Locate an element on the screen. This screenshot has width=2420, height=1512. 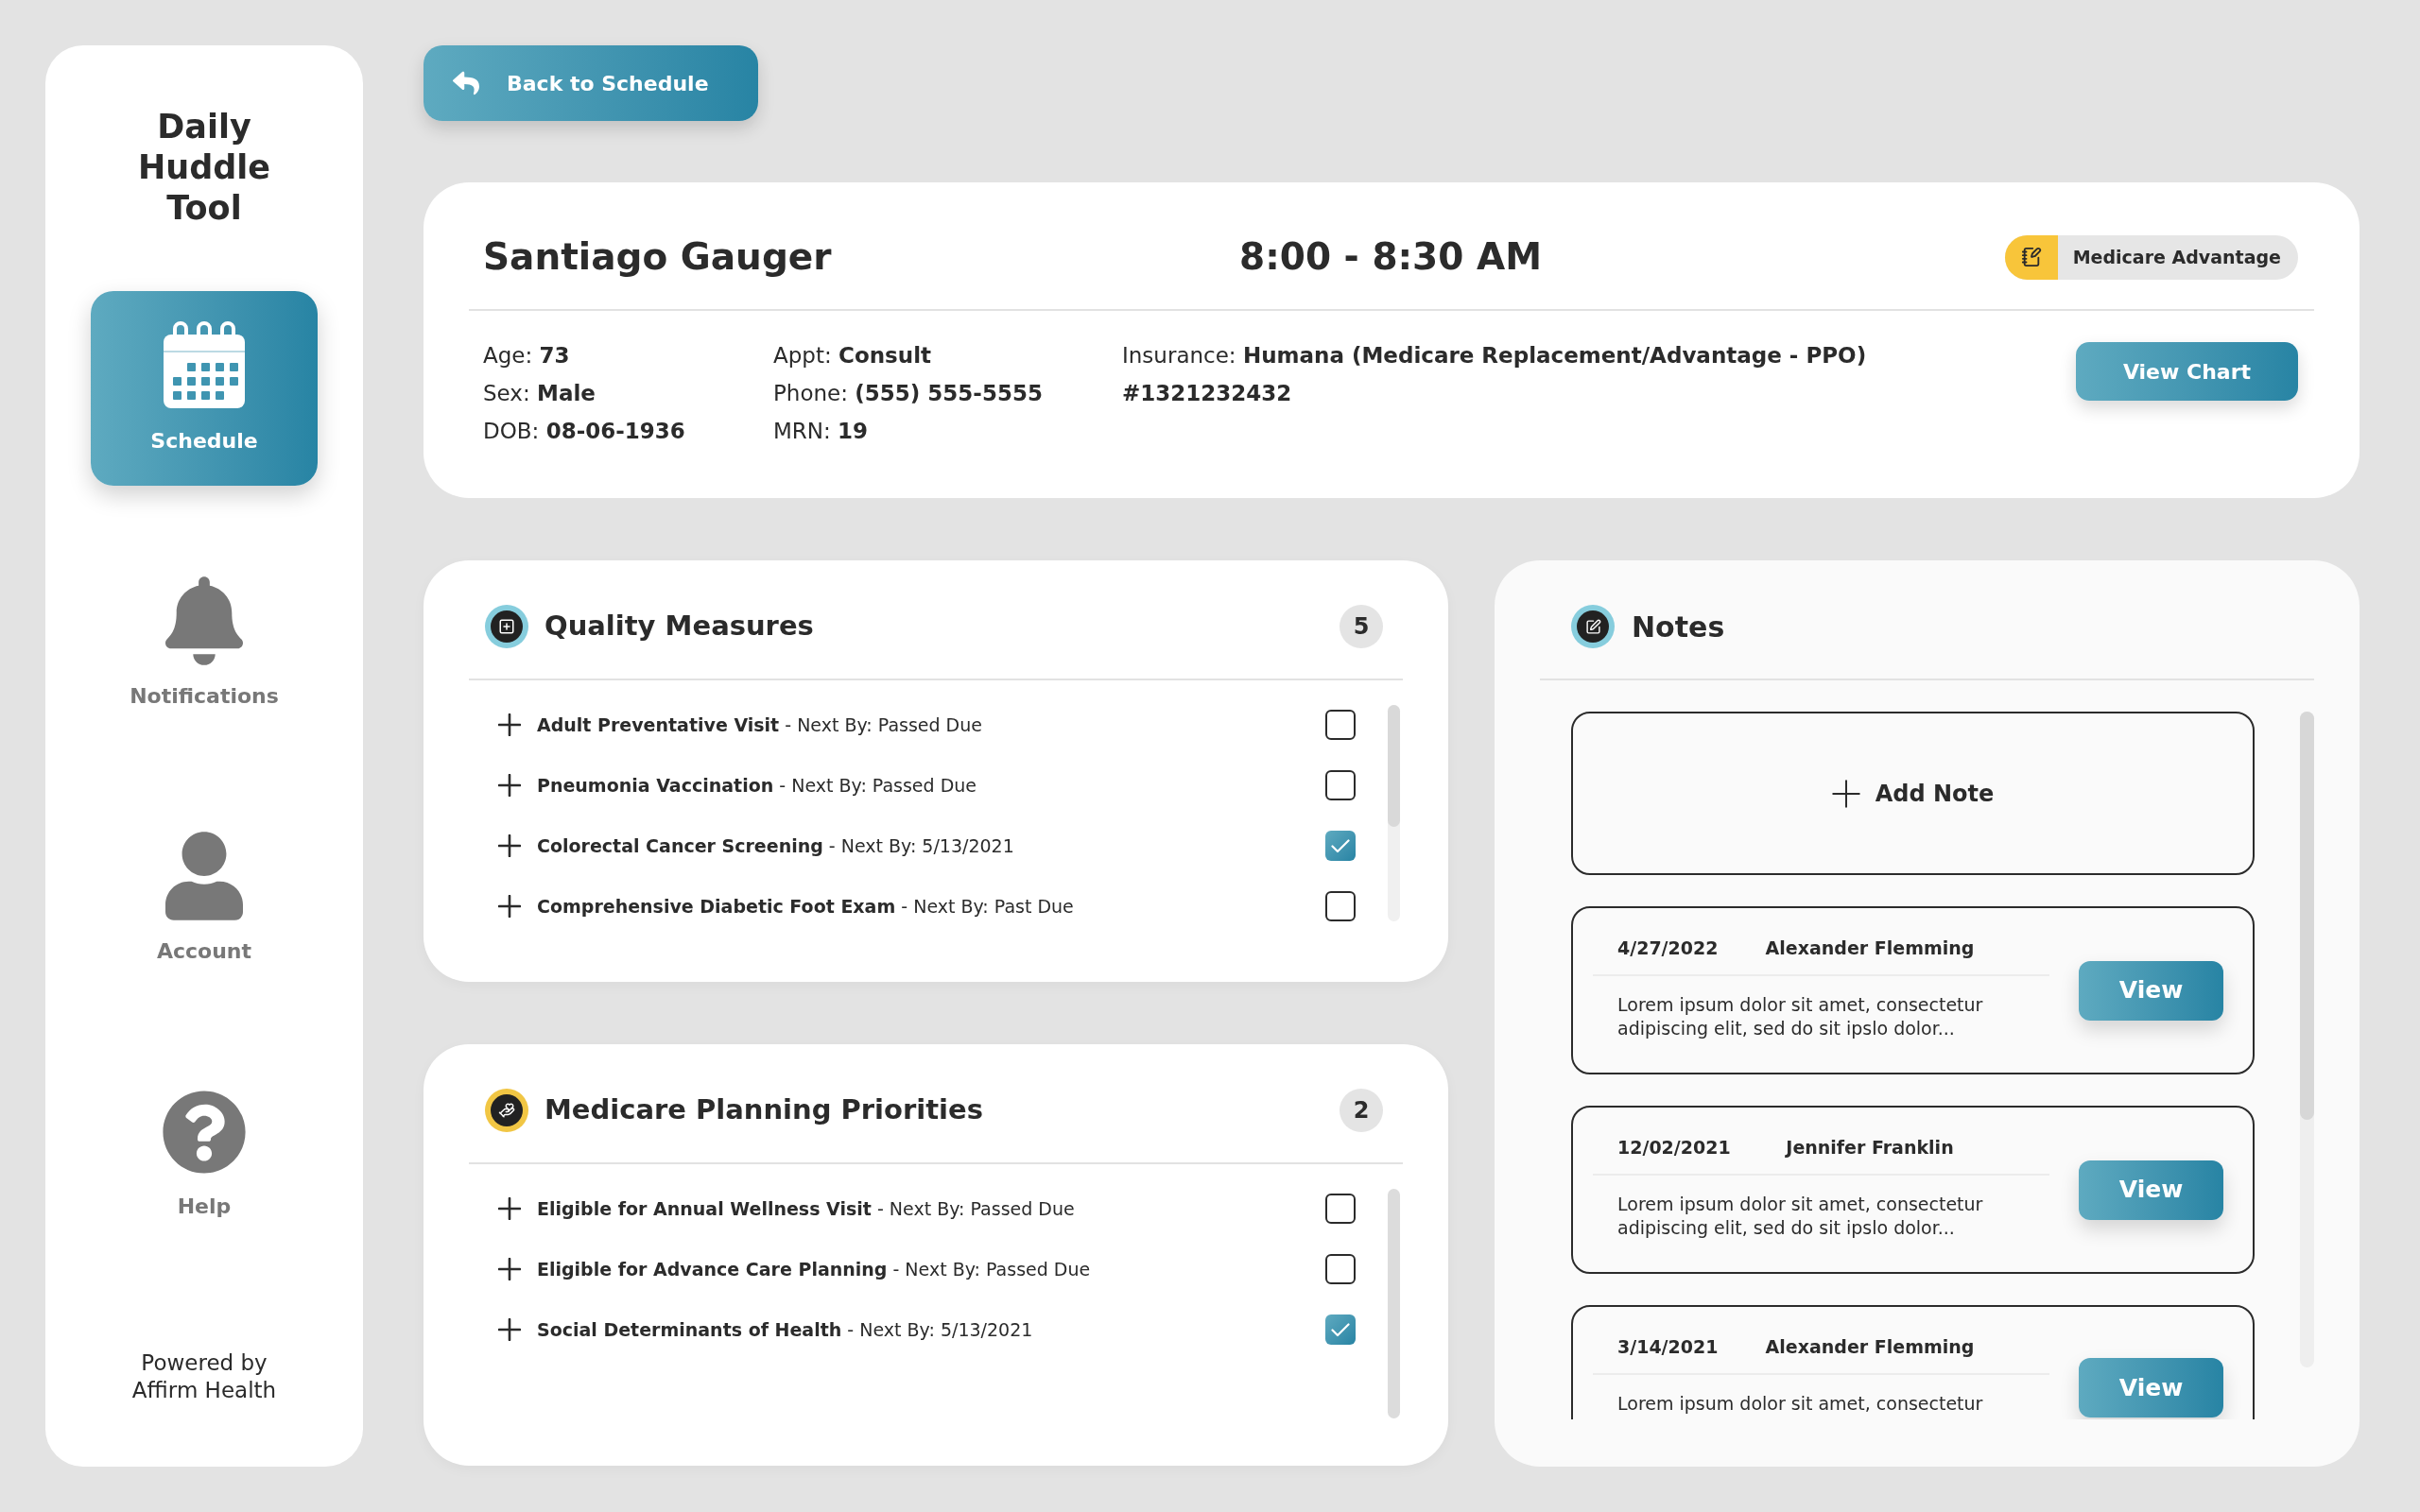
plus-square-icon is located at coordinates (506, 626).